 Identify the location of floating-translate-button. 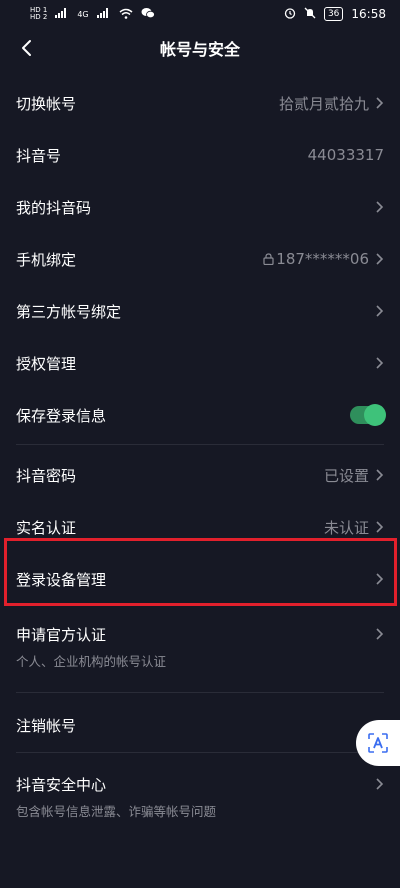
(378, 743).